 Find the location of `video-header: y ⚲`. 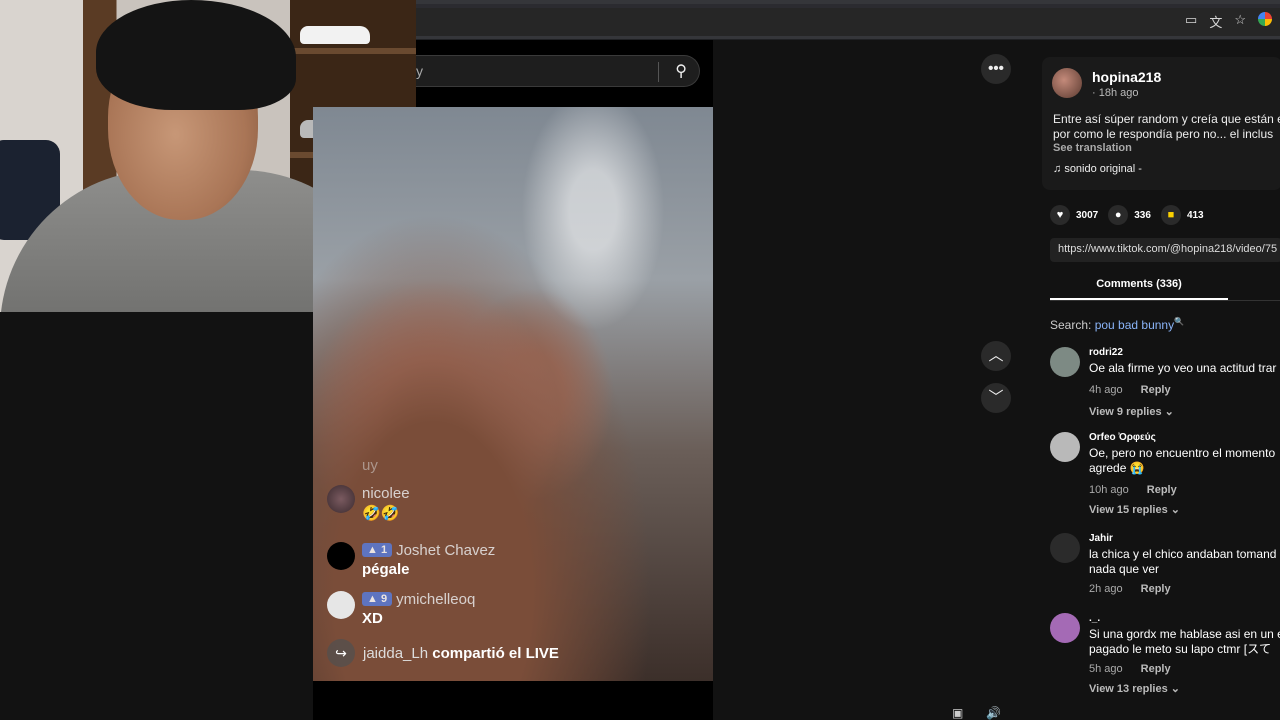

video-header: y ⚲ is located at coordinates (564, 73).